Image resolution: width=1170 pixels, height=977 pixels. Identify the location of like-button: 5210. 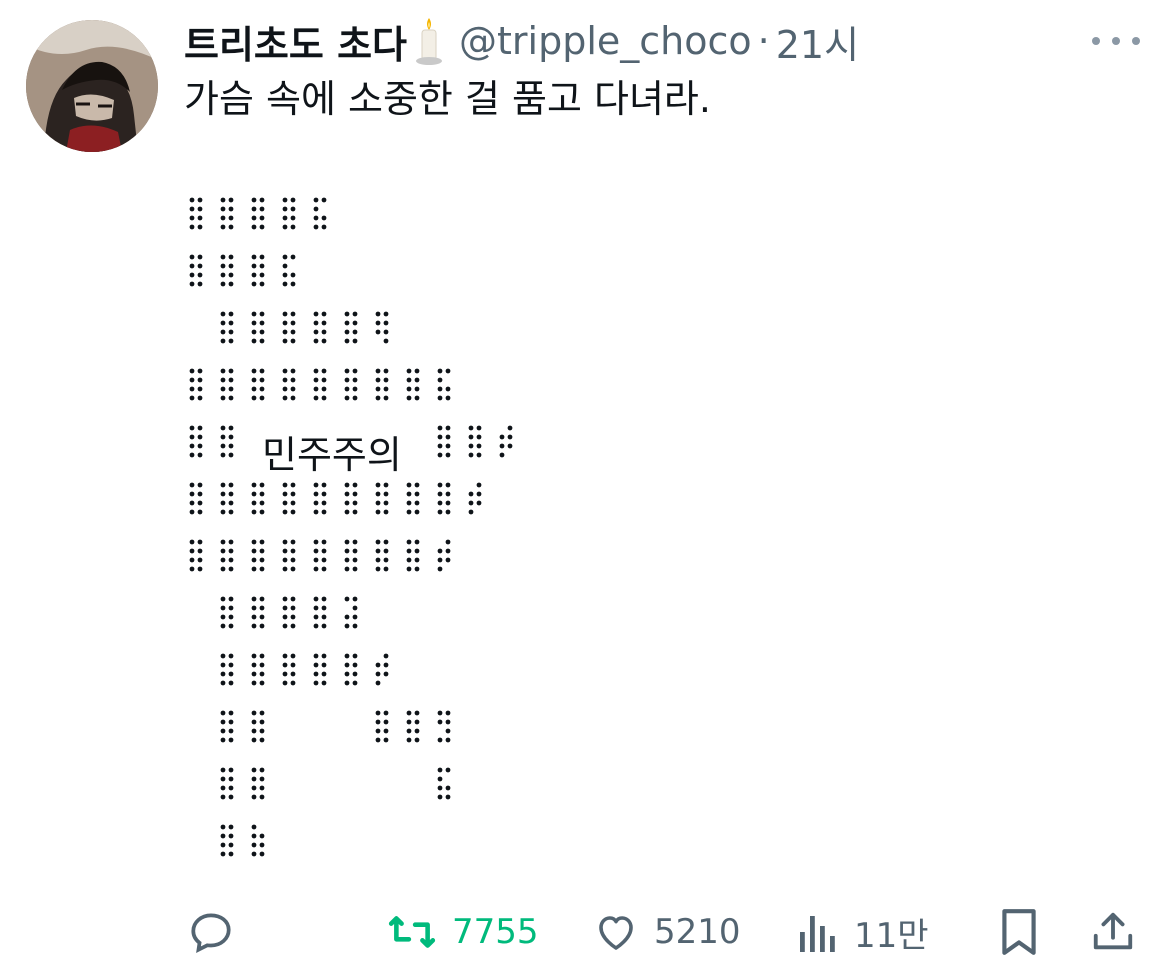
(666, 932).